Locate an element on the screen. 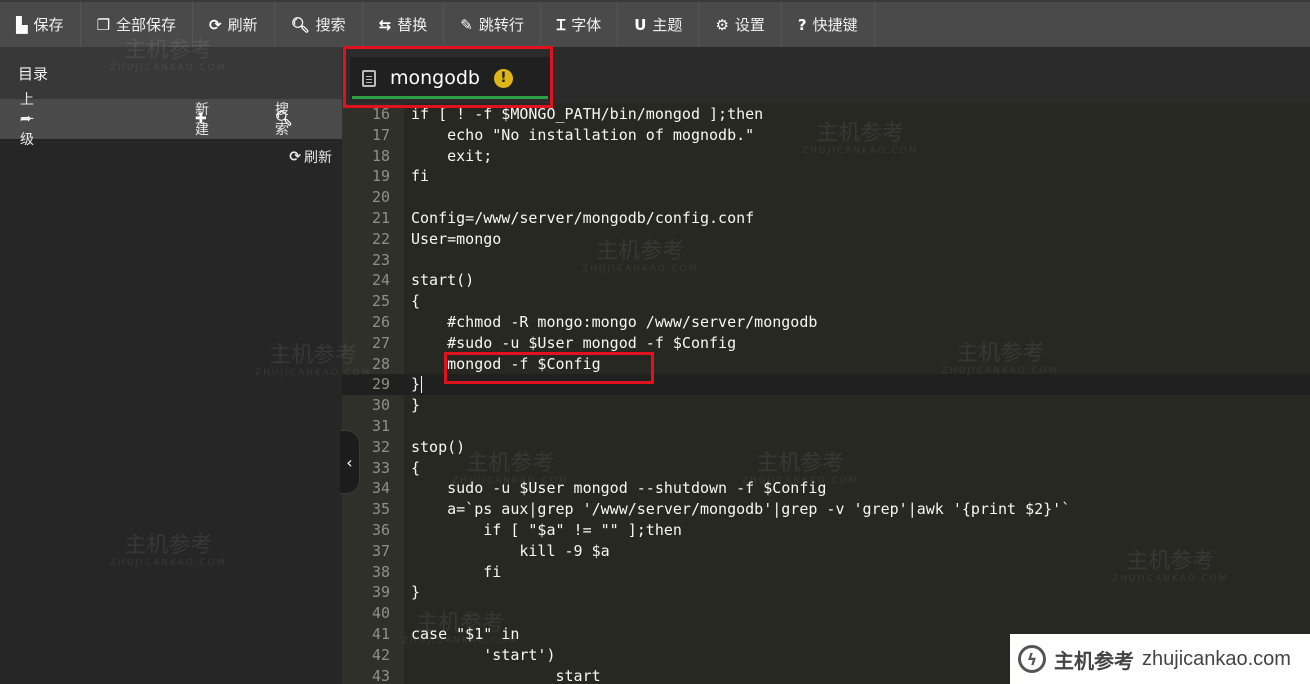 This screenshot has height=684, width=1310. line-number: 43 is located at coordinates (380, 675).